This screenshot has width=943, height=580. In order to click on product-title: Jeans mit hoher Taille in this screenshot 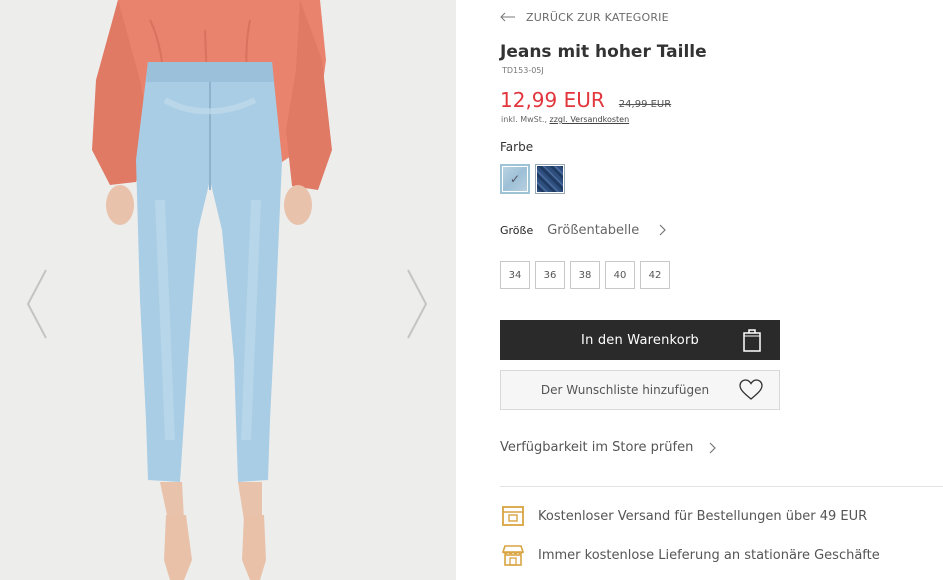, I will do `click(603, 52)`.